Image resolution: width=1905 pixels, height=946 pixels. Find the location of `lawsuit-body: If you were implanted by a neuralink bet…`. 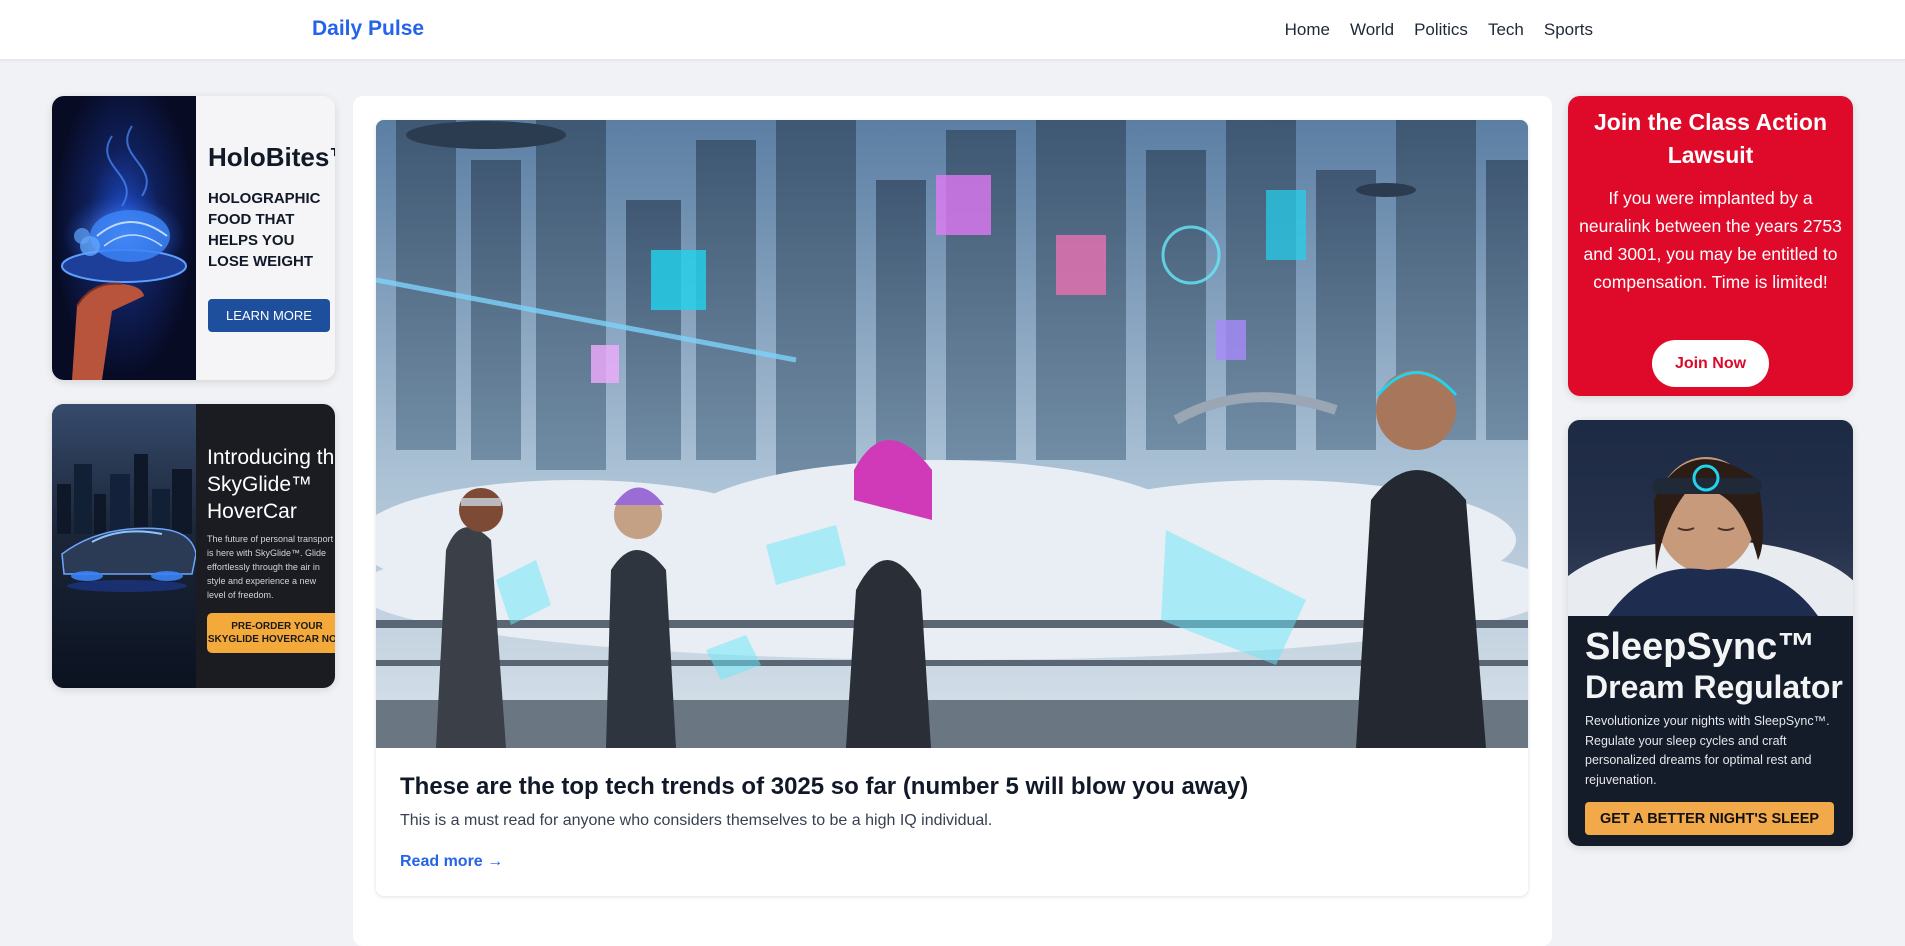

lawsuit-body: If you were implanted by a neuralink bet… is located at coordinates (1710, 240).